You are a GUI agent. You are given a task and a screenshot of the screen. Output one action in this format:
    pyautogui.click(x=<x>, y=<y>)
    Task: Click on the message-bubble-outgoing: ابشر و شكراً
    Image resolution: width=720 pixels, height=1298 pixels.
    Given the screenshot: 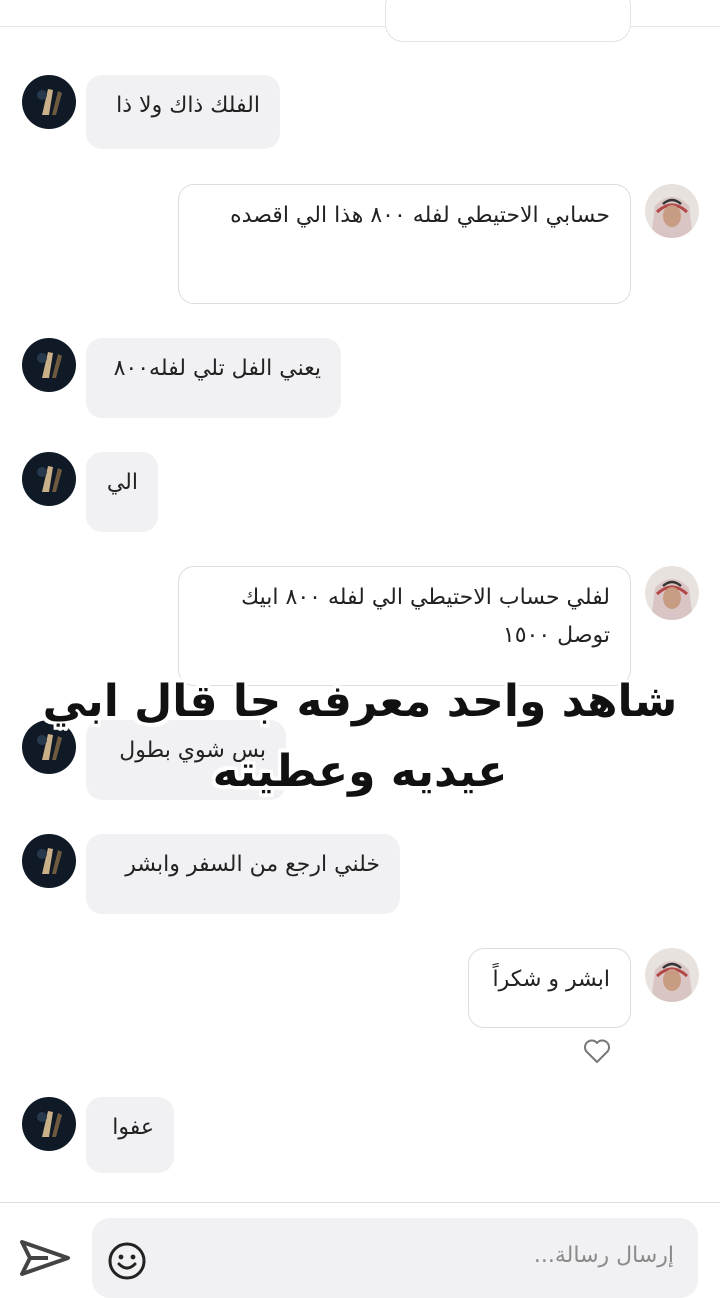 What is the action you would take?
    pyautogui.click(x=549, y=988)
    